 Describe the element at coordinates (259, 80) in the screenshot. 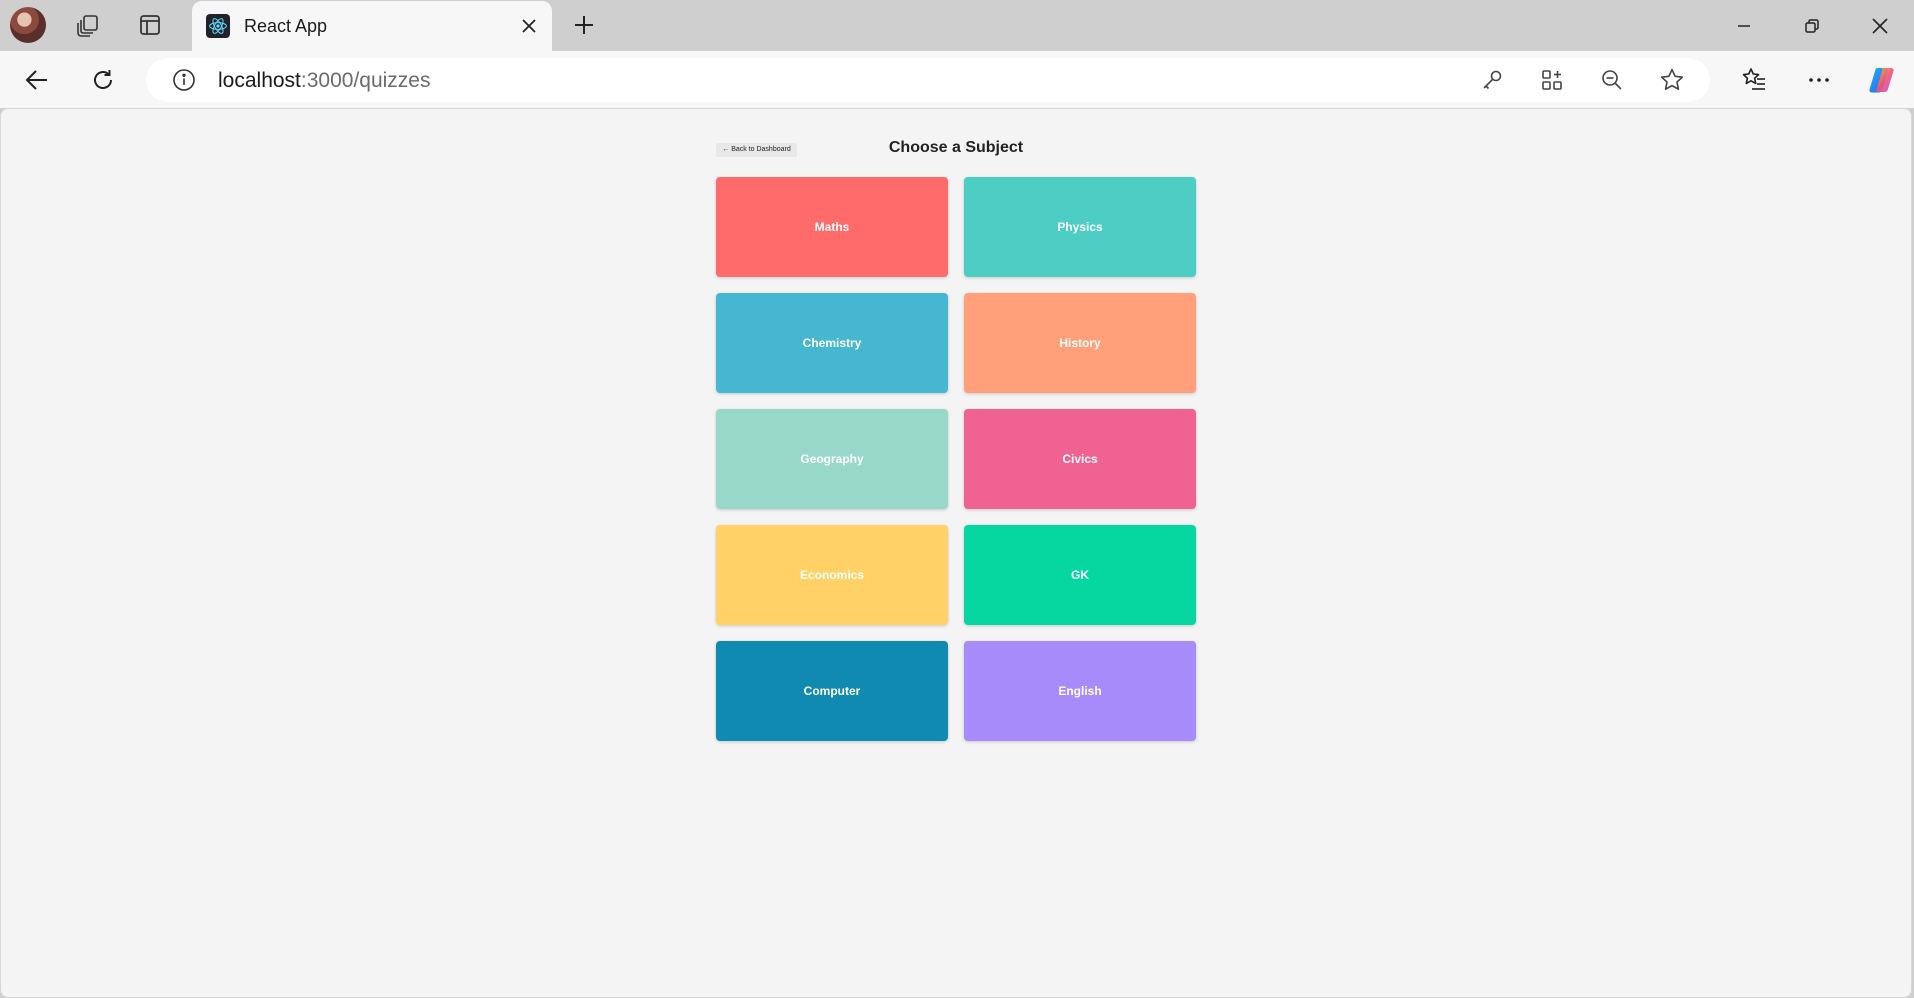

I see `url-host: localhost` at that location.